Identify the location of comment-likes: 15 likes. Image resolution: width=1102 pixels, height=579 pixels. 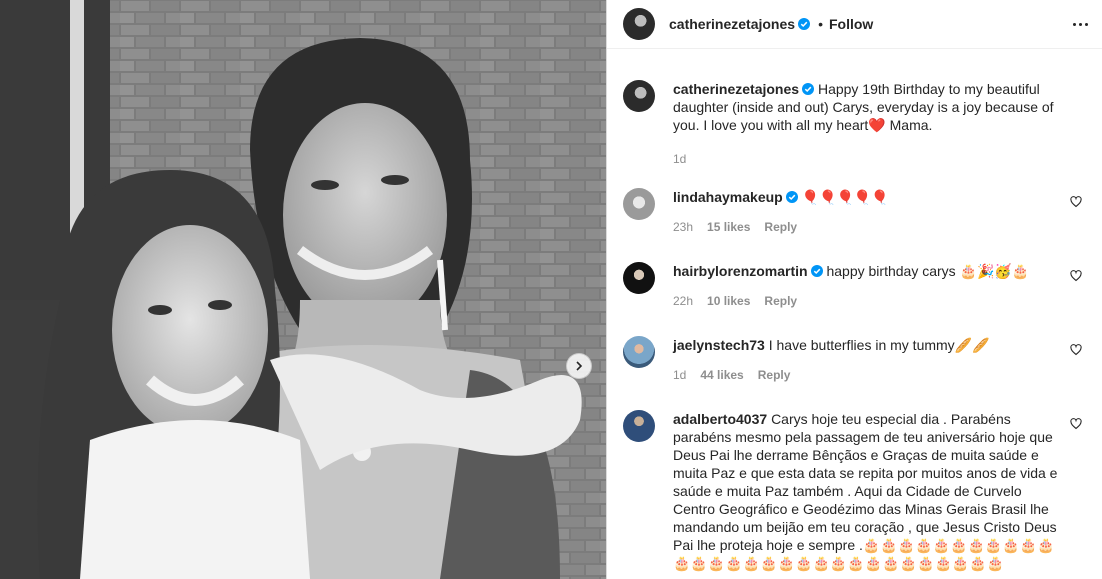
(728, 227).